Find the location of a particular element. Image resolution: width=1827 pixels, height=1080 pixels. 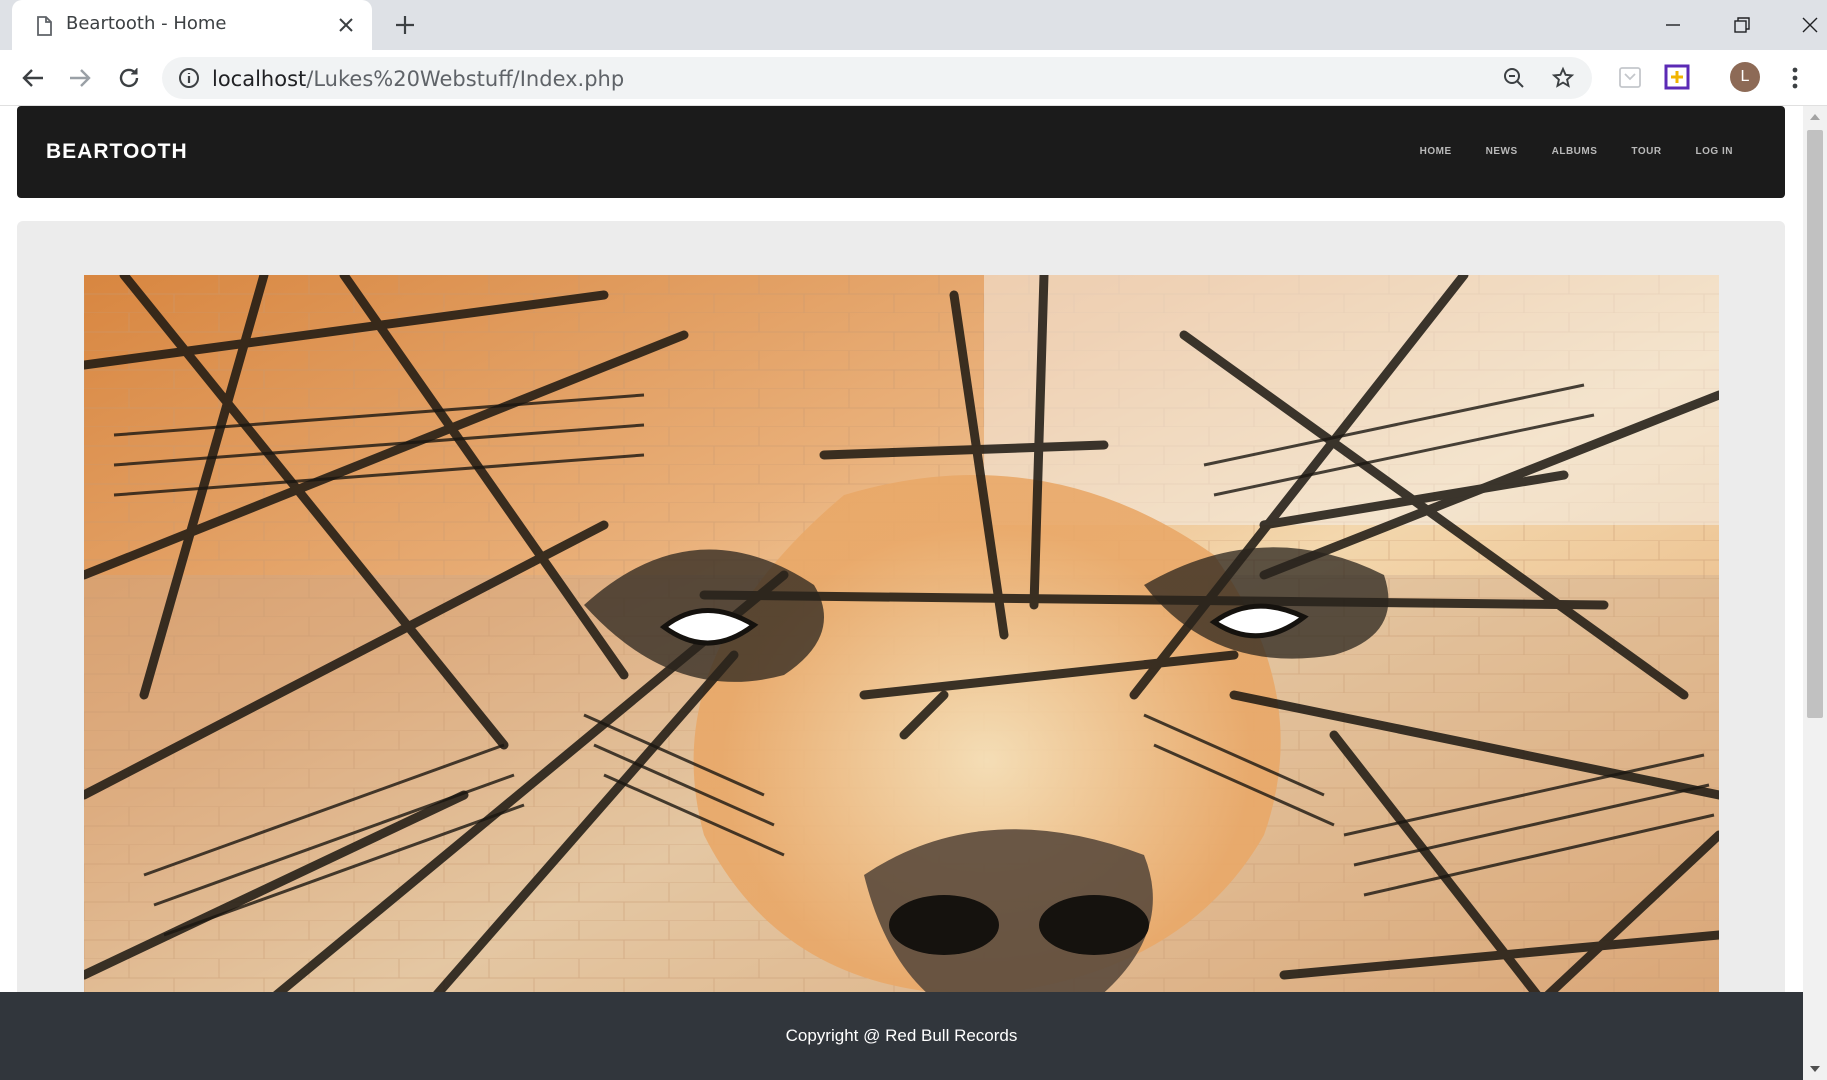

browser-menu-icon is located at coordinates (1795, 78).